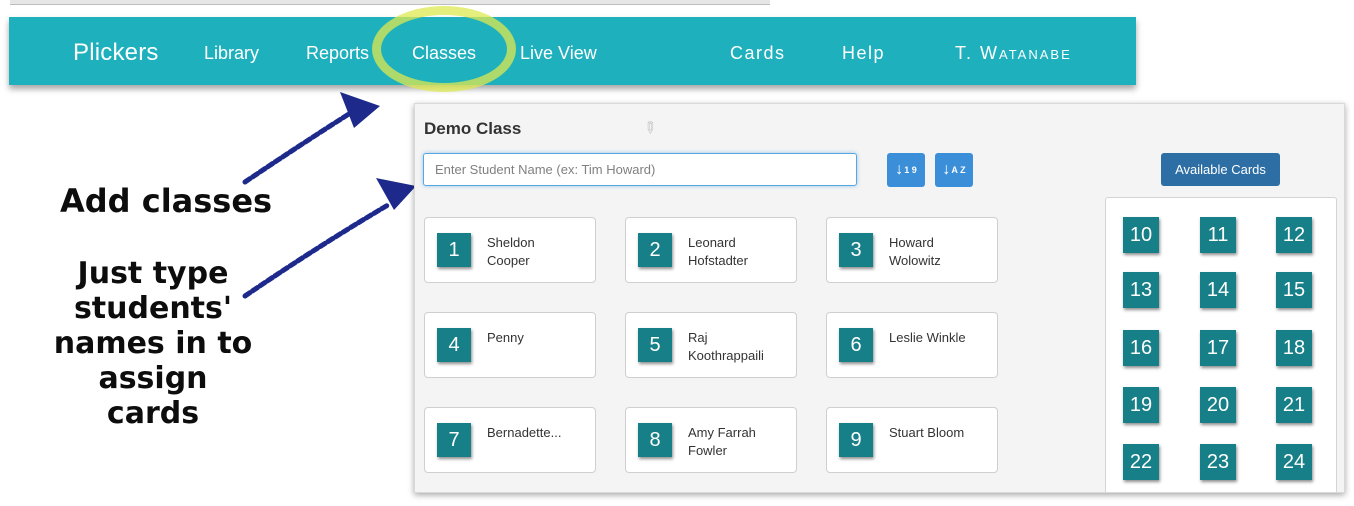 The height and width of the screenshot is (506, 1354). I want to click on available-card: 23, so click(1218, 462).